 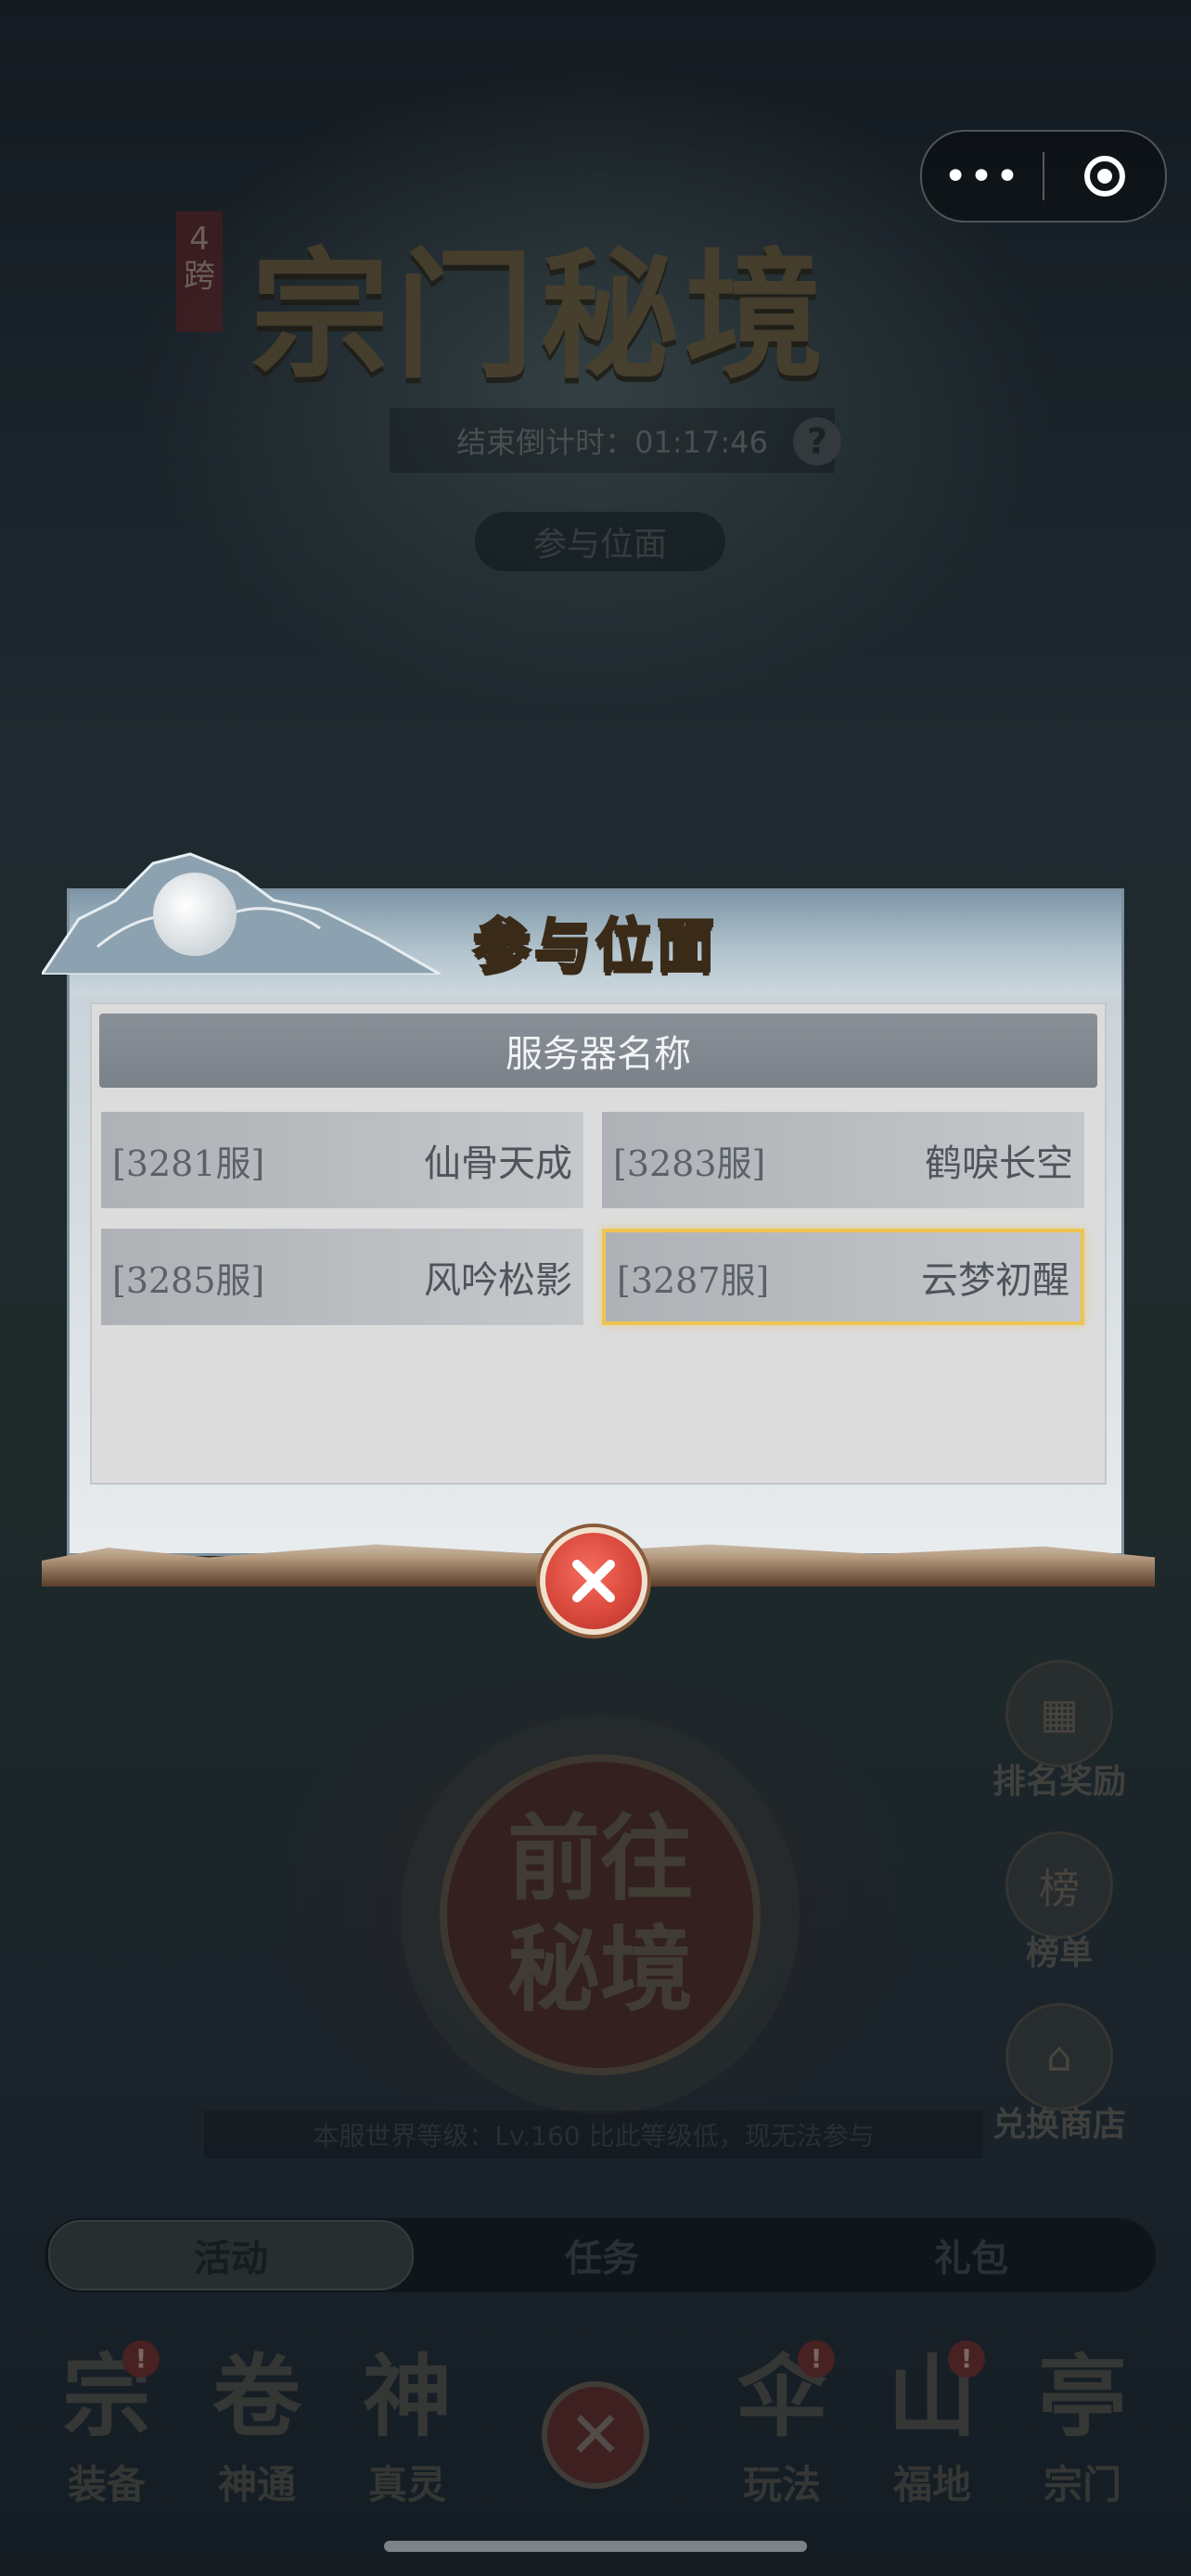 I want to click on server-name: 风吟松影, so click(x=498, y=1280).